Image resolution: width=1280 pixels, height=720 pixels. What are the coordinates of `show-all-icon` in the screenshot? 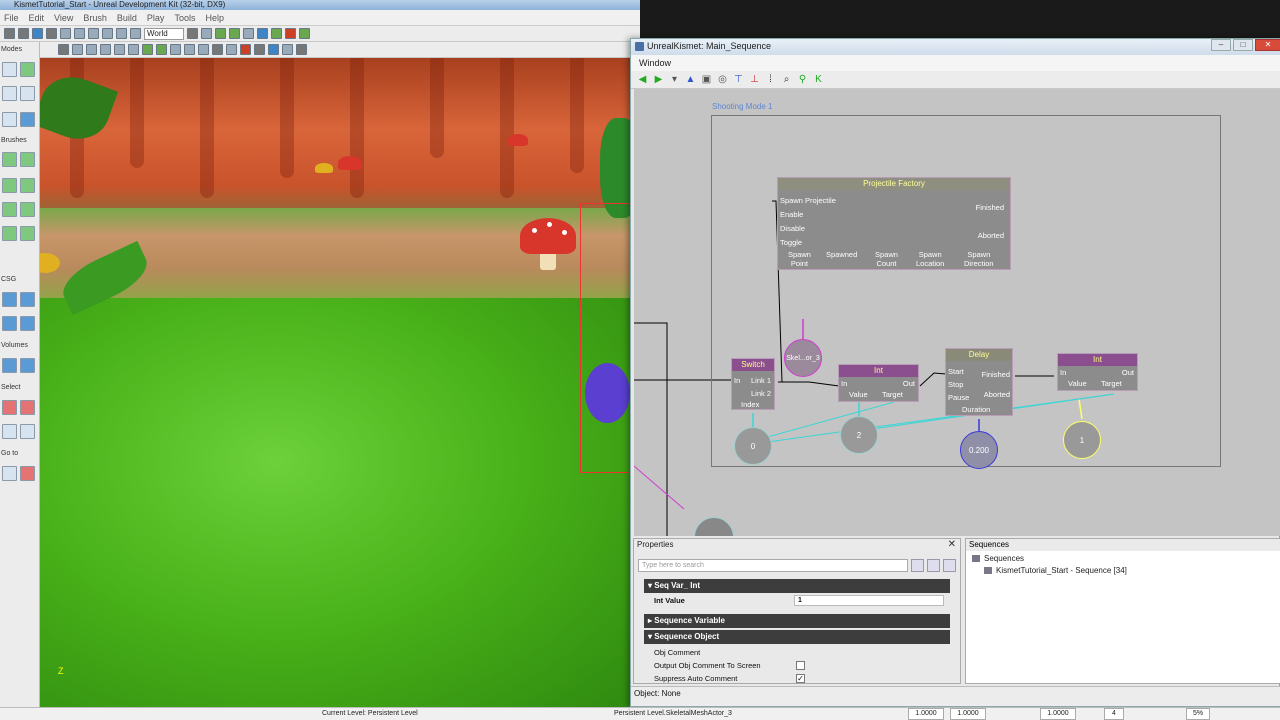 It's located at (27, 431).